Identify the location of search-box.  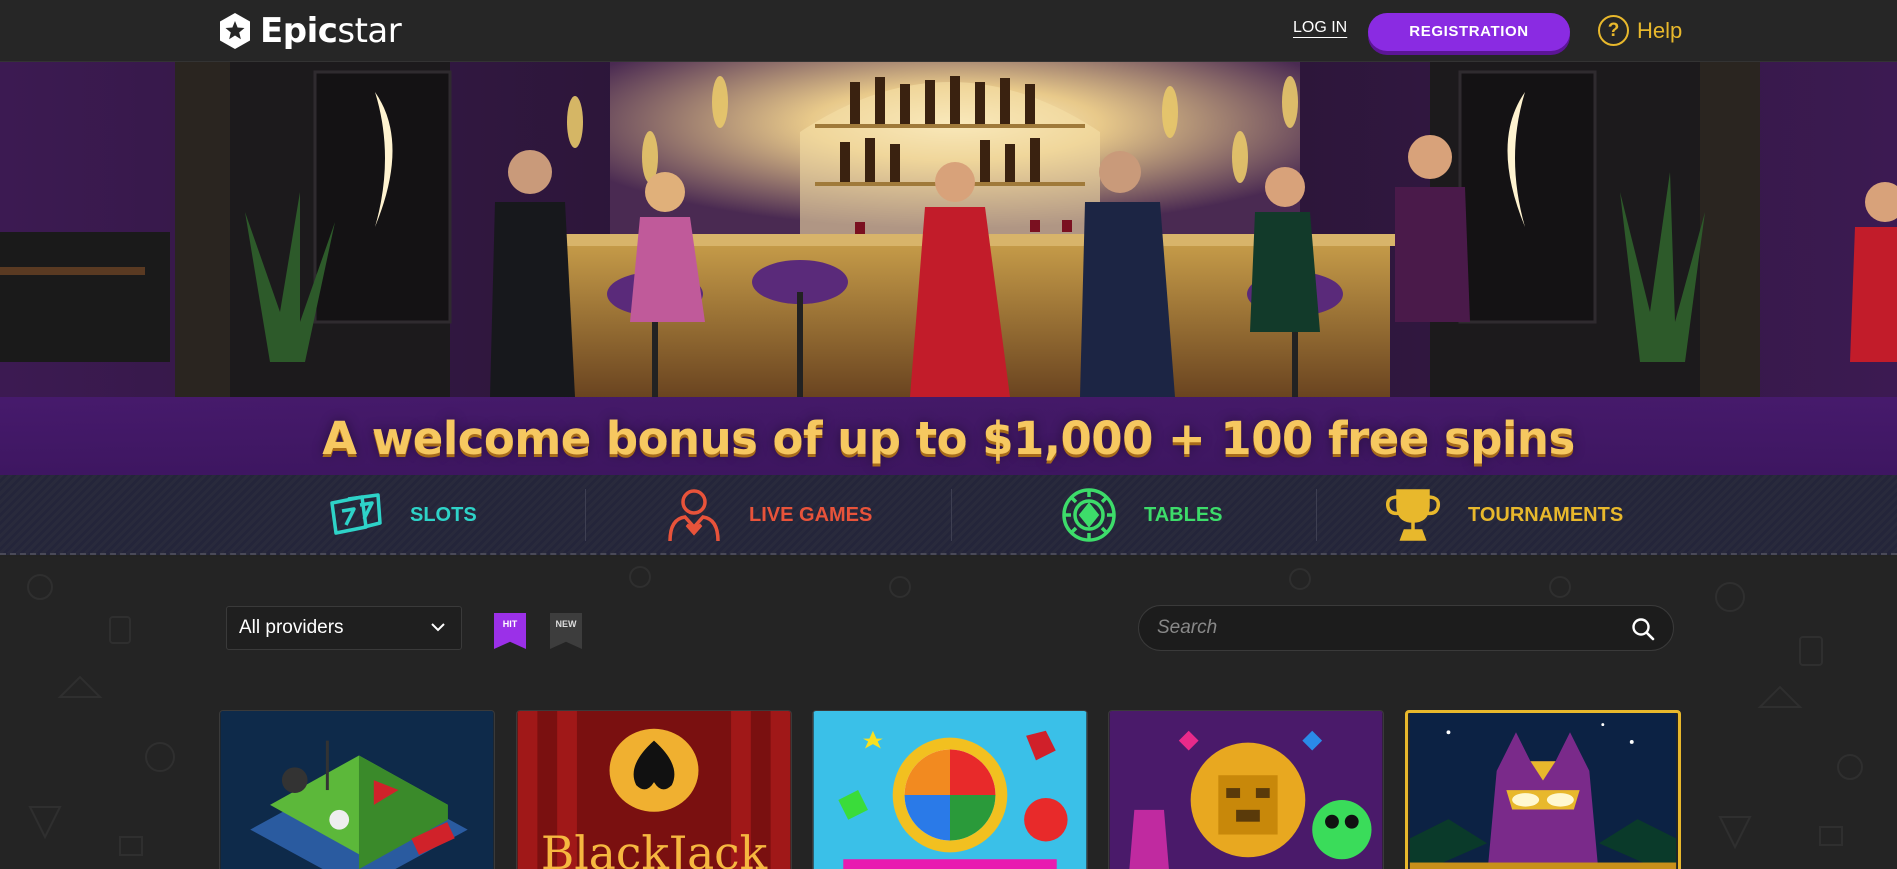
(1406, 628).